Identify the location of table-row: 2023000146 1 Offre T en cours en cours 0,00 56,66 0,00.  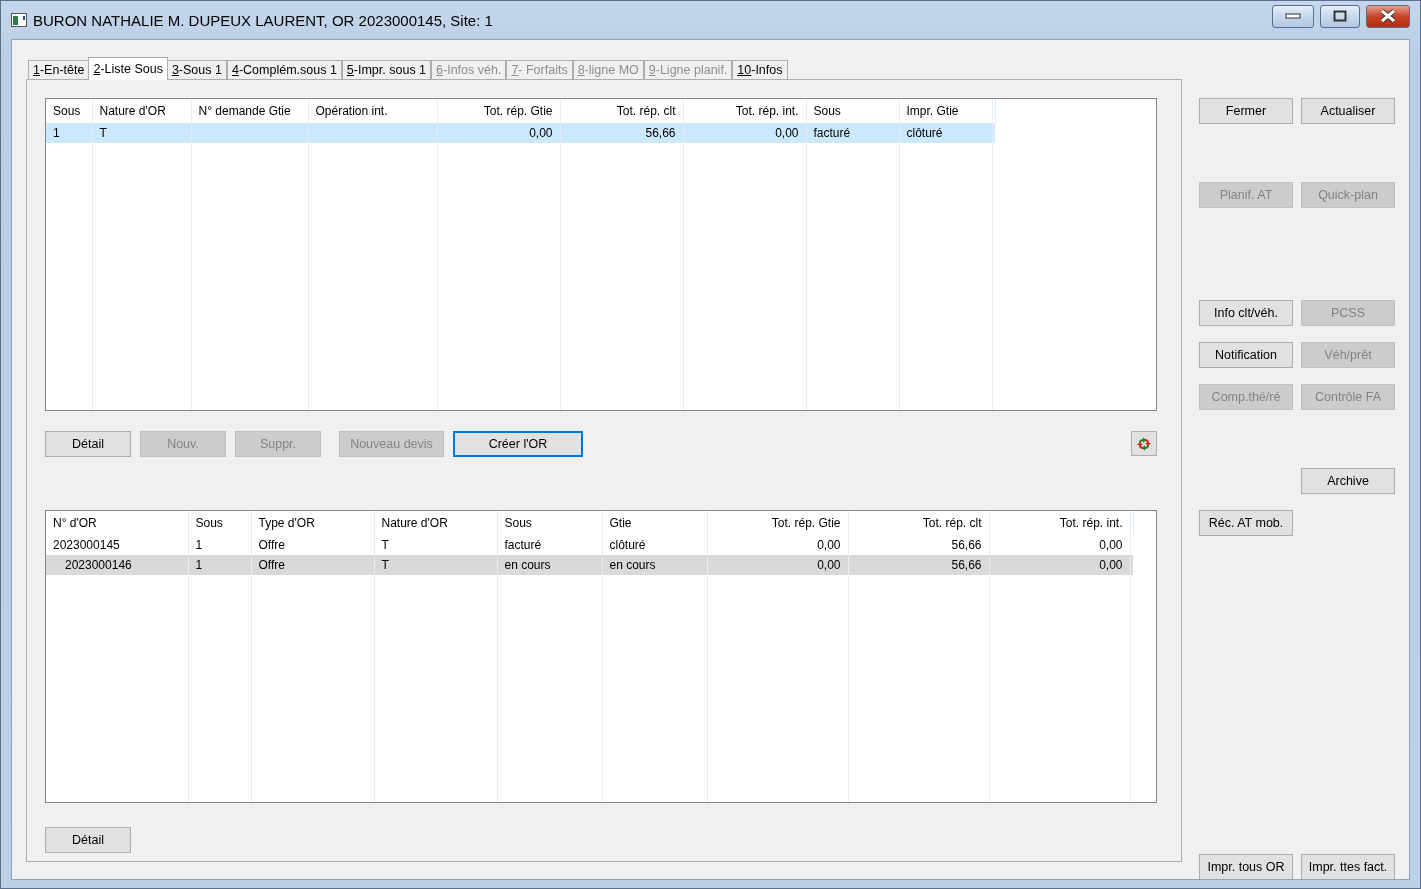
(589, 565).